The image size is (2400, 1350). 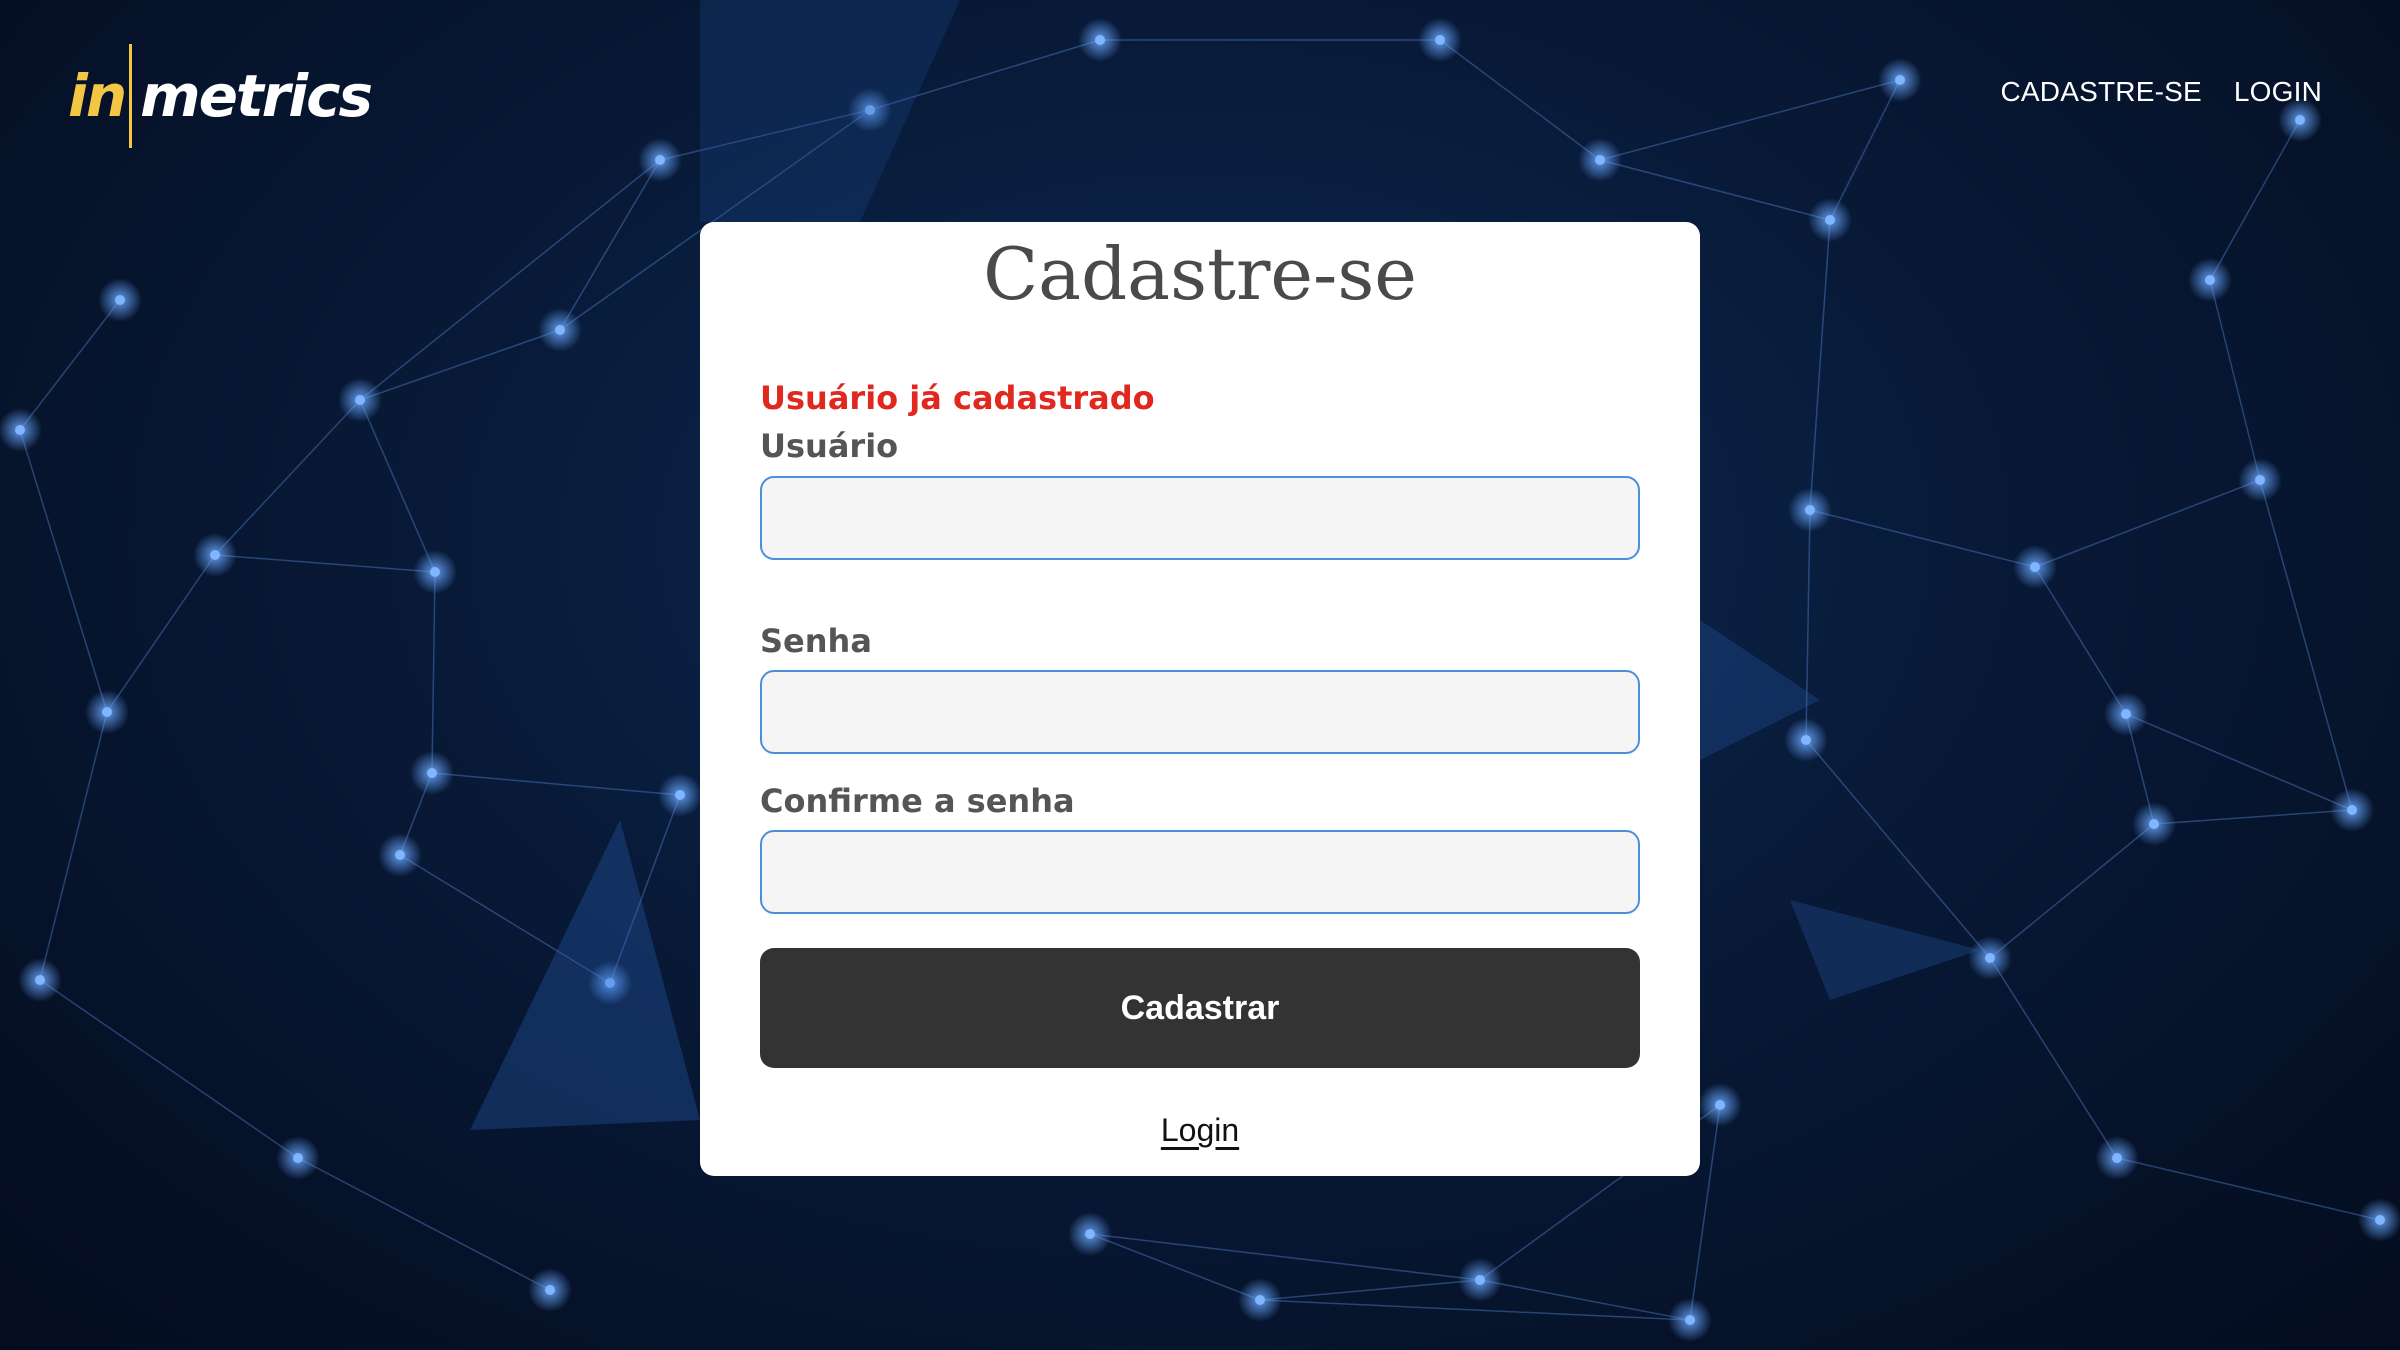 I want to click on confirm-password-input, so click(x=1200, y=872).